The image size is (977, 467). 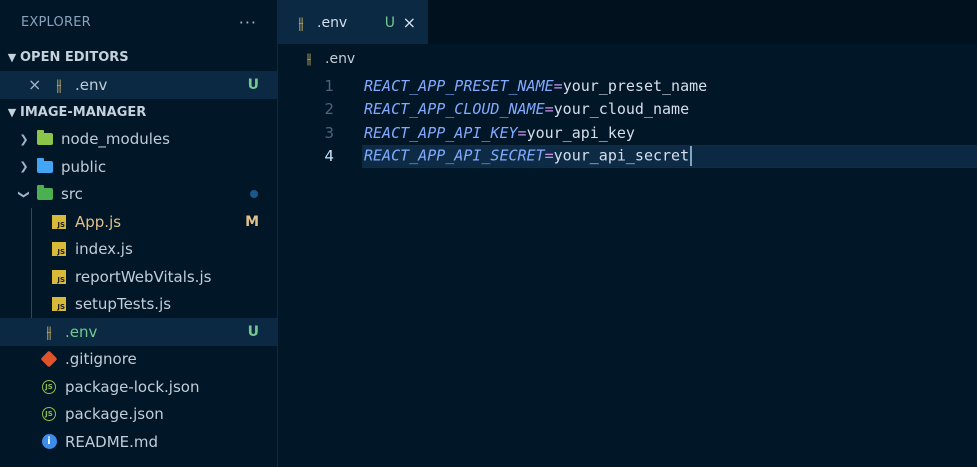 What do you see at coordinates (112, 441) in the screenshot?
I see `tree-item-label: README.md` at bounding box center [112, 441].